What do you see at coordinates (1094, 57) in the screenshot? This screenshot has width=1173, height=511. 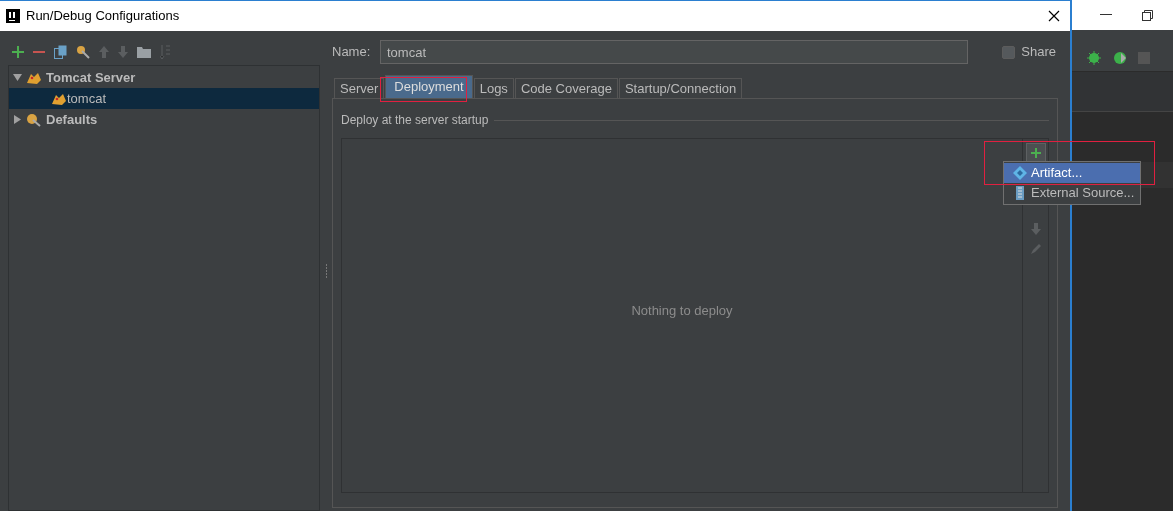 I see `debug-bug-icon` at bounding box center [1094, 57].